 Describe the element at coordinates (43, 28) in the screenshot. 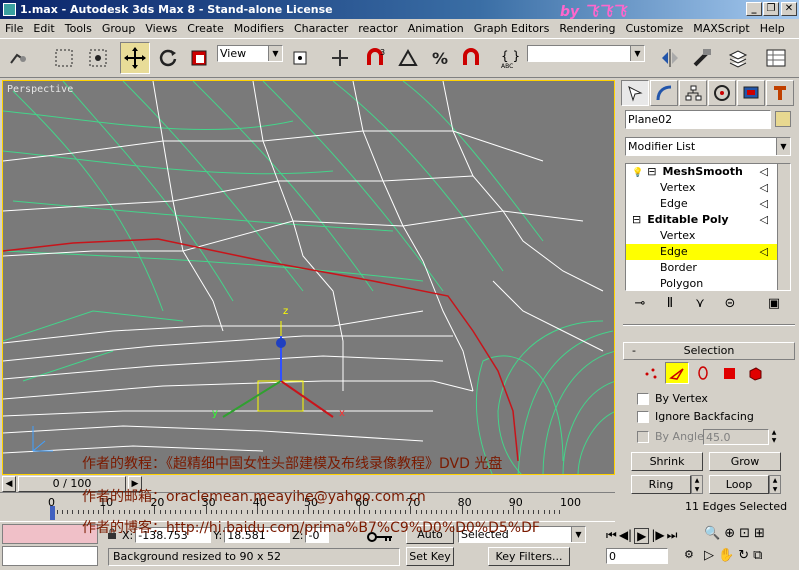

I see `menu-edit: Edit` at that location.